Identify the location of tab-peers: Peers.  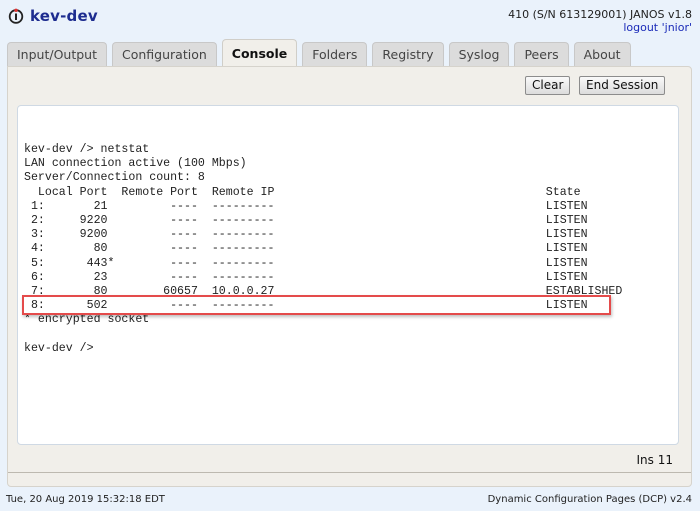
(541, 54).